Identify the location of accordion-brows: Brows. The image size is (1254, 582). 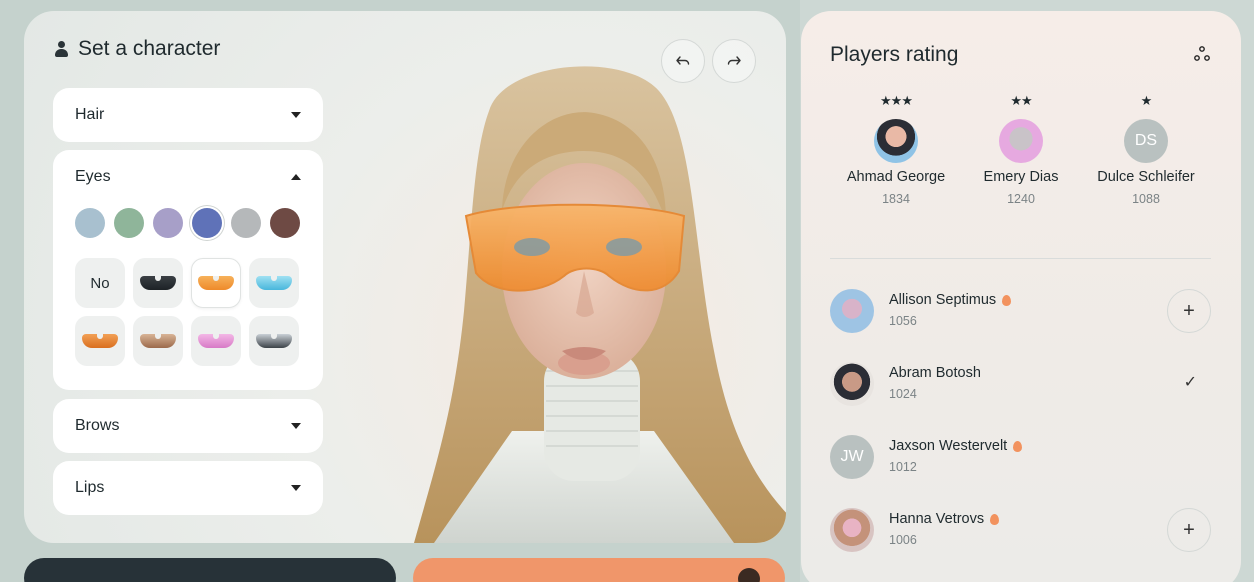
(188, 426).